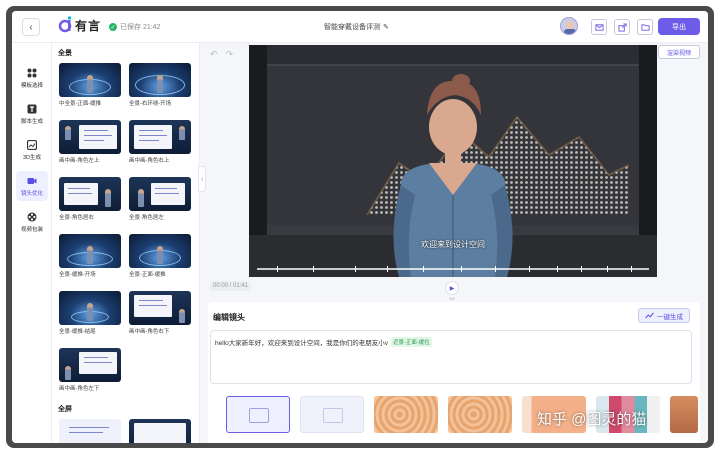 The height and width of the screenshot is (456, 720). I want to click on script-editor: hello大家新年好，欢迎来到设计空间，我是你们的老朋友小v 近景-正面-缓拉, so click(451, 357).